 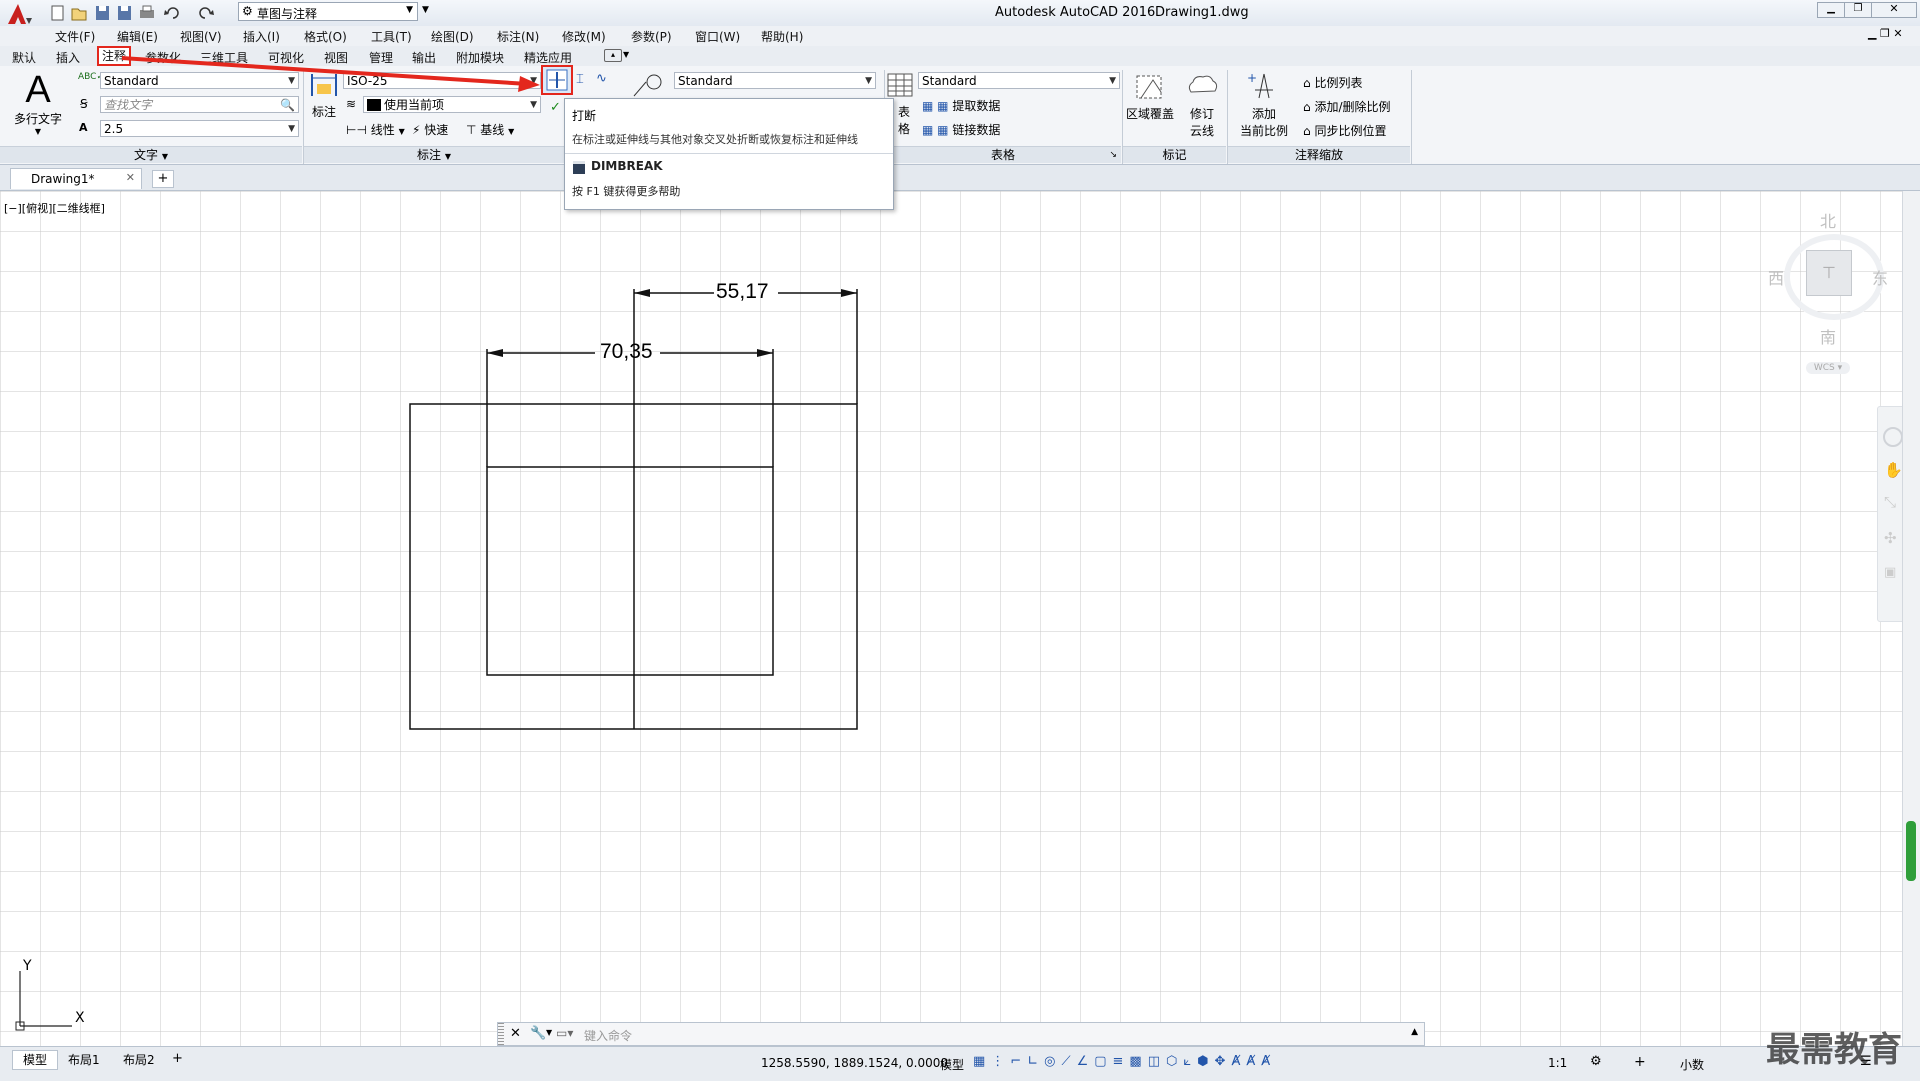 I want to click on compass-east: 东, so click(x=1880, y=277).